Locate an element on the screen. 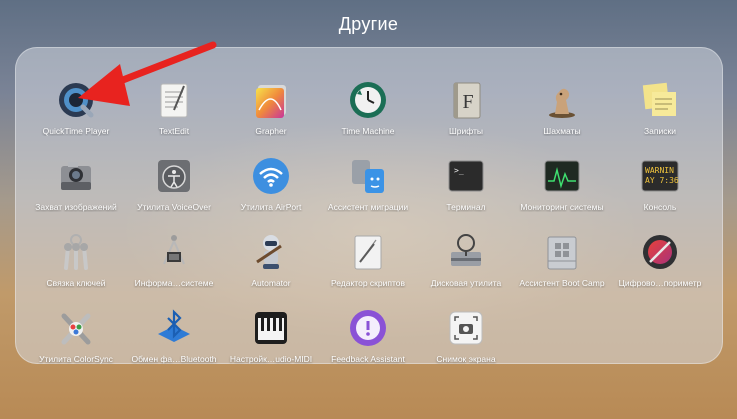 The image size is (737, 419). app-label: Настройк…udio-MIDI is located at coordinates (271, 359).